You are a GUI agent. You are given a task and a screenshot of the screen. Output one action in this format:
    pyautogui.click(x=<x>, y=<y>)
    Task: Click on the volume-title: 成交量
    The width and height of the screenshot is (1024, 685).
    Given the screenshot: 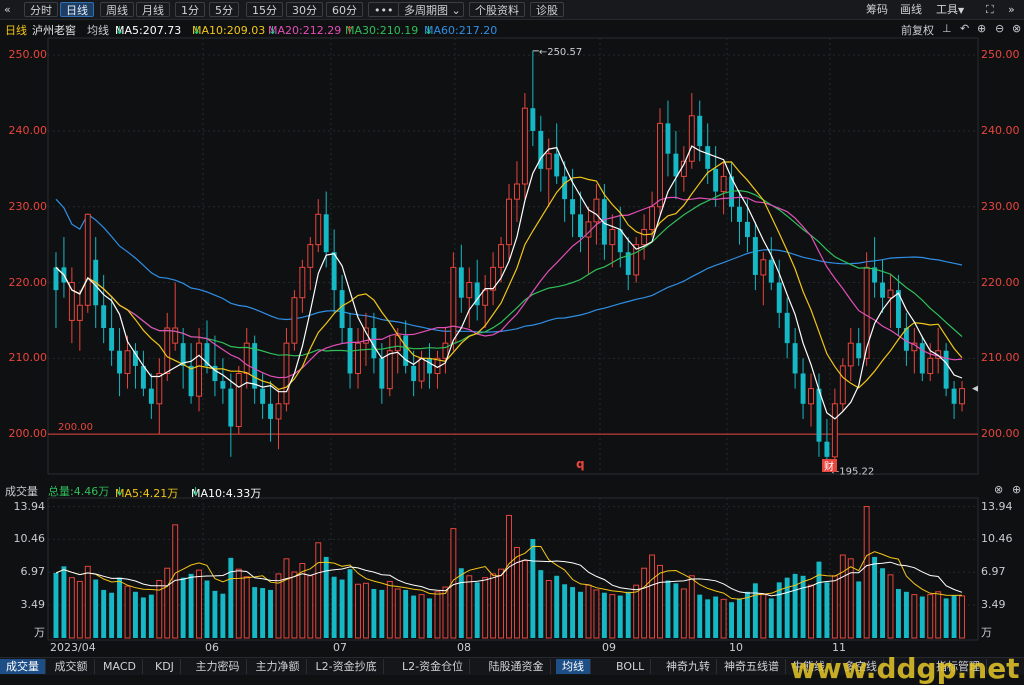 What is the action you would take?
    pyautogui.click(x=21, y=491)
    